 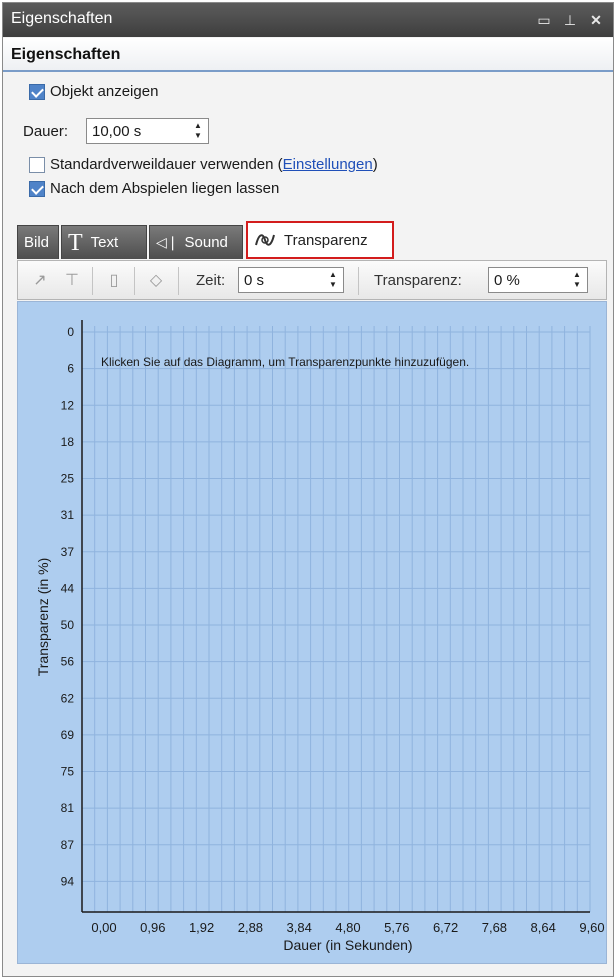 I want to click on x-tick-label: 4,80, so click(x=347, y=927).